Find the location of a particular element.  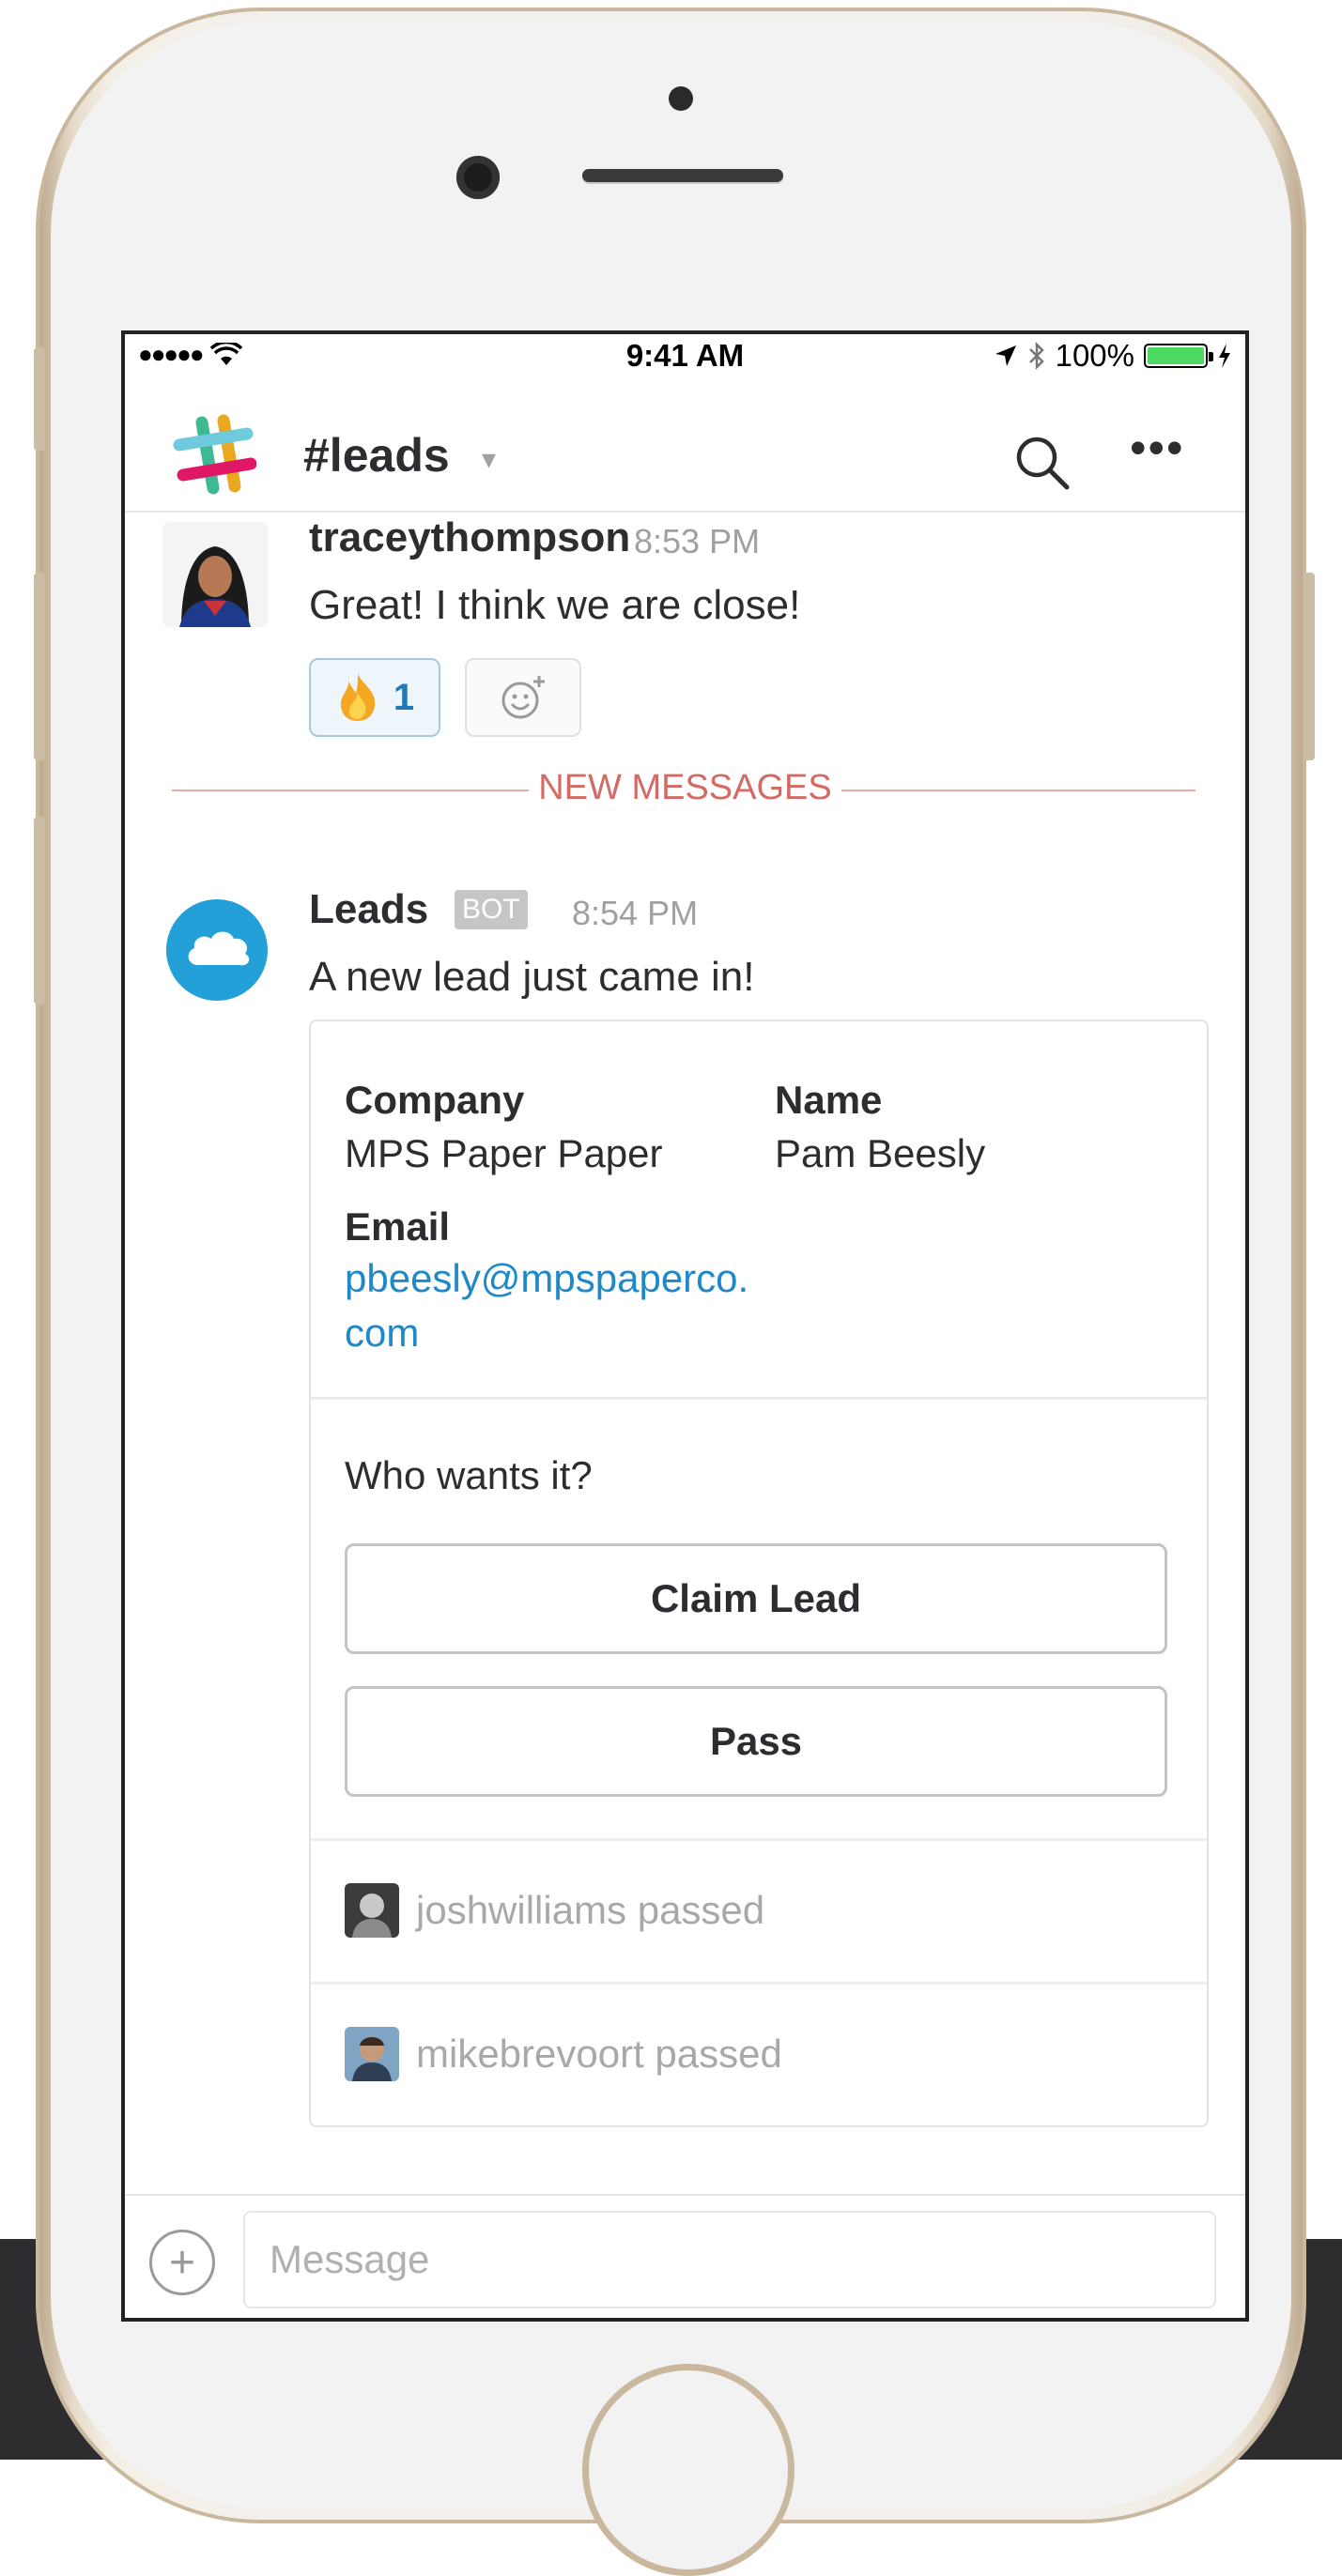

earpiece-speaker is located at coordinates (682, 176).